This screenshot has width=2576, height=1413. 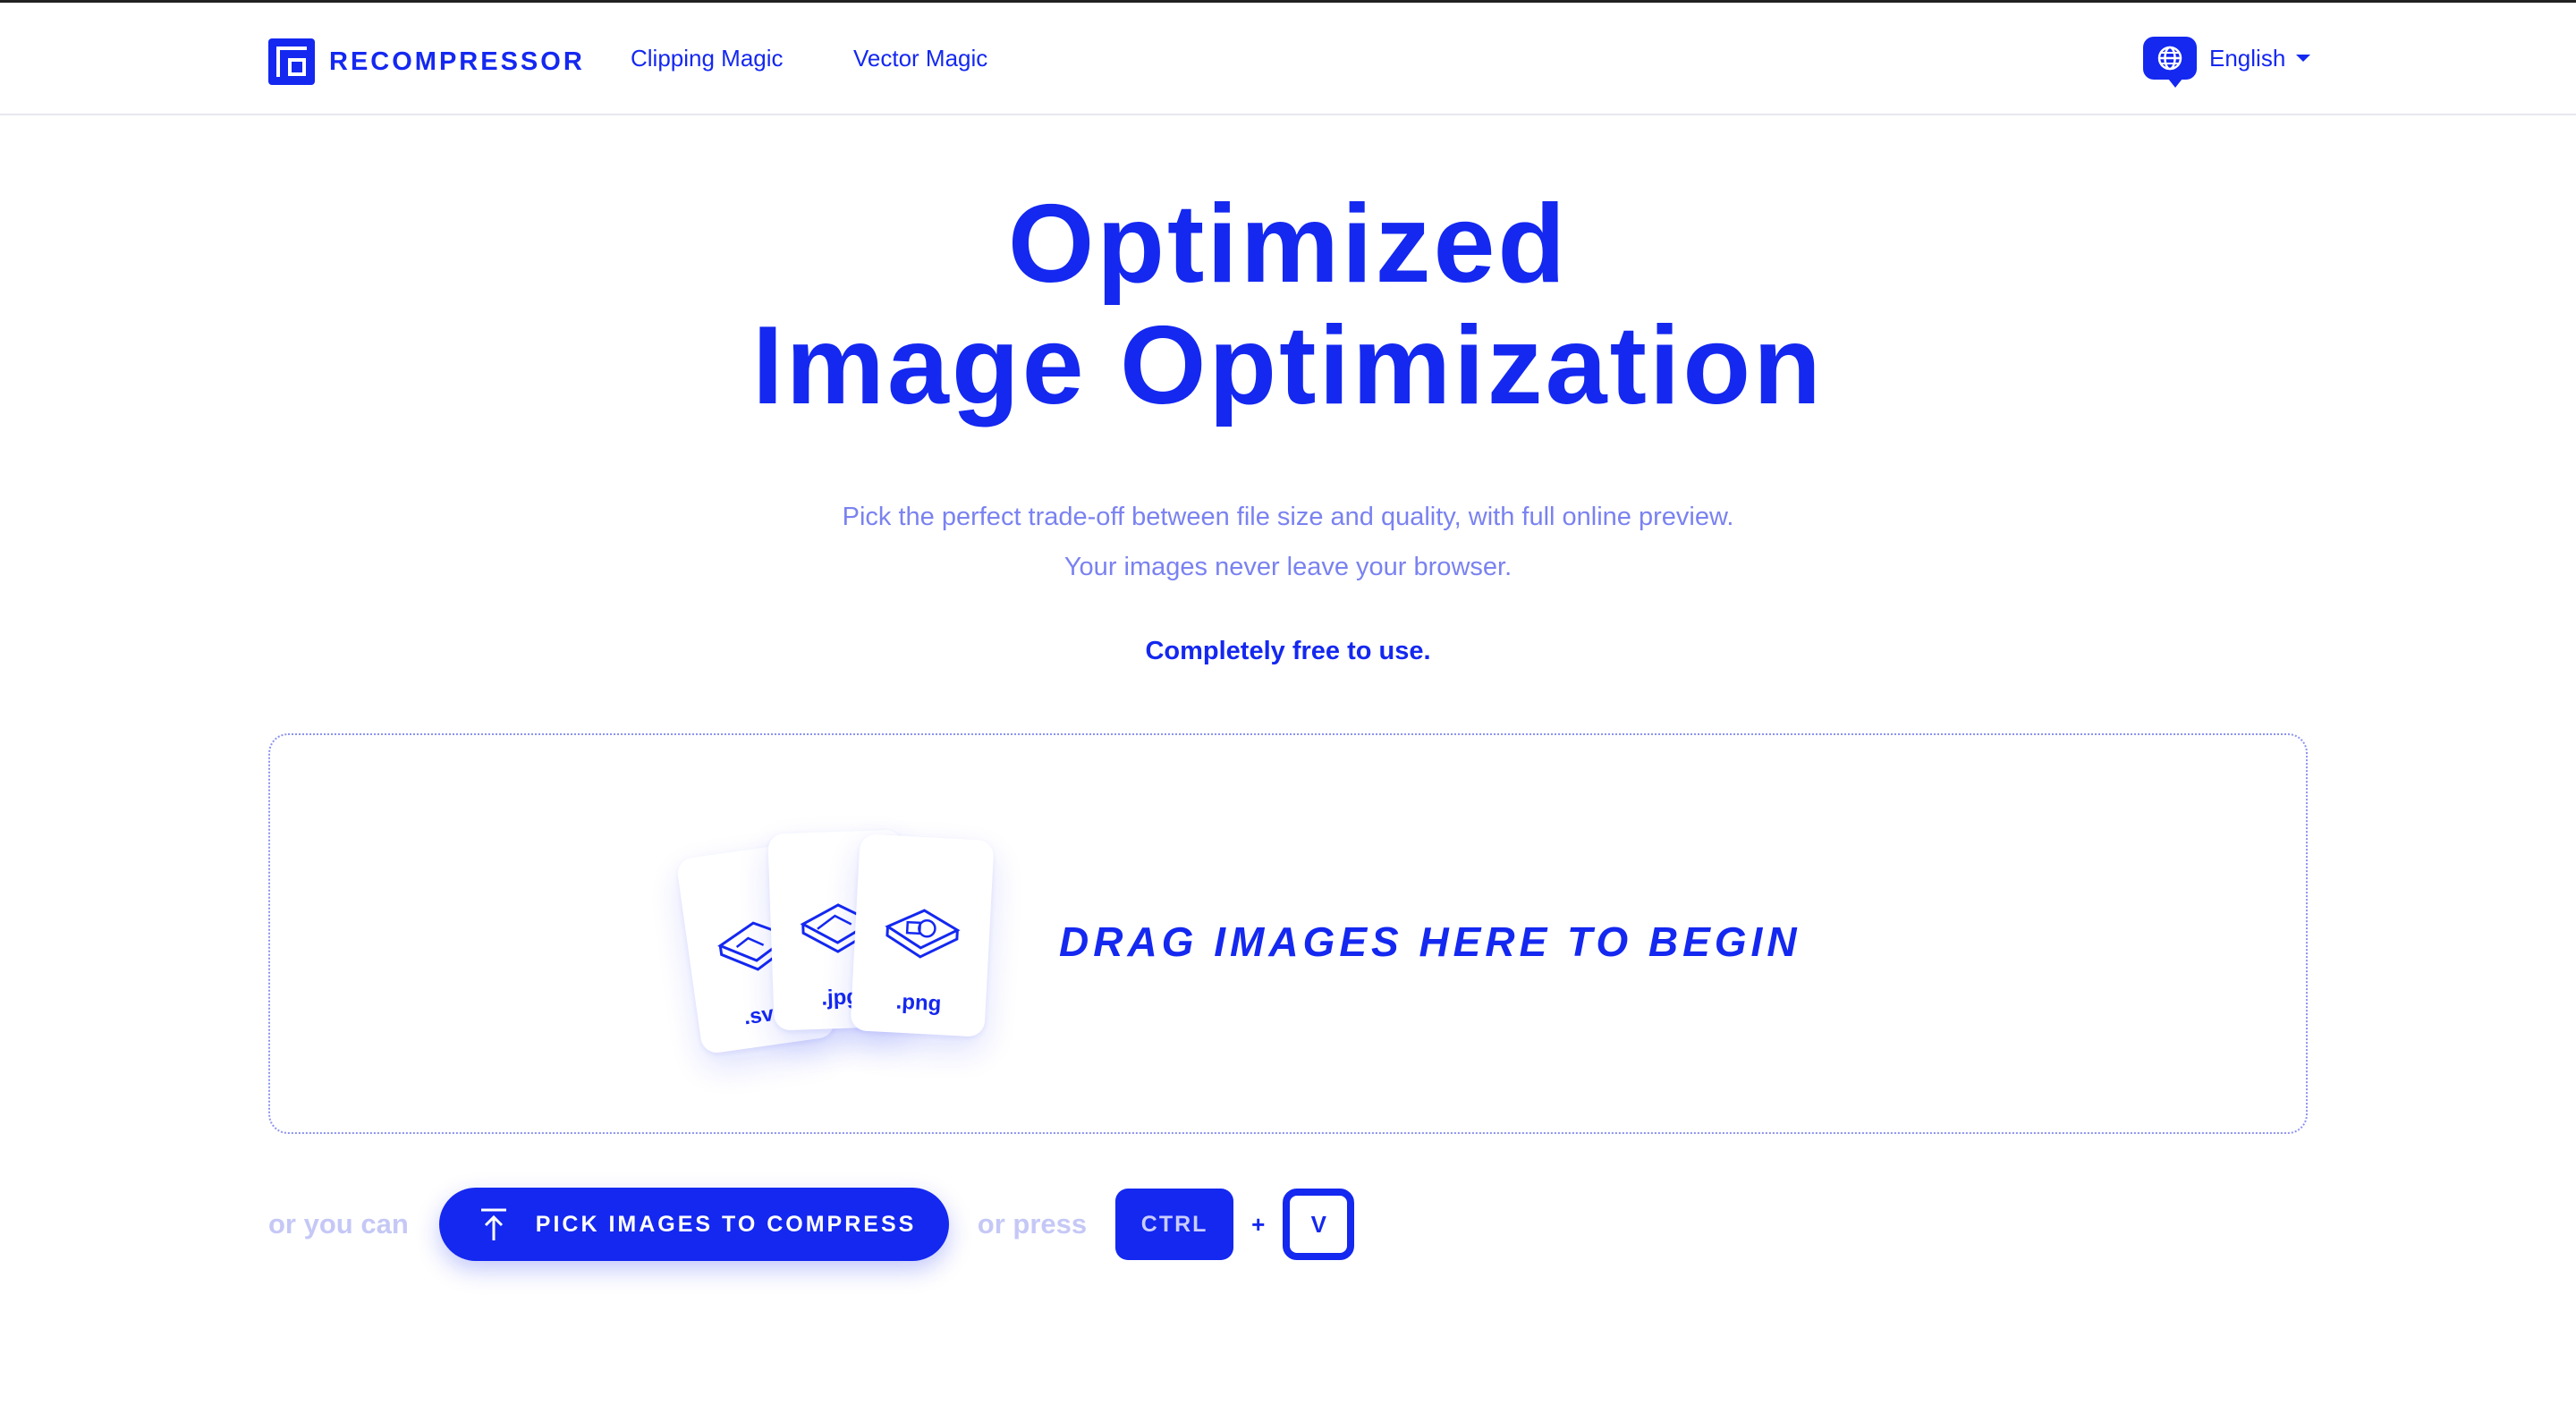 What do you see at coordinates (1288, 567) in the screenshot?
I see `hero-subtitle-line-2: Your images never leave your browser.` at bounding box center [1288, 567].